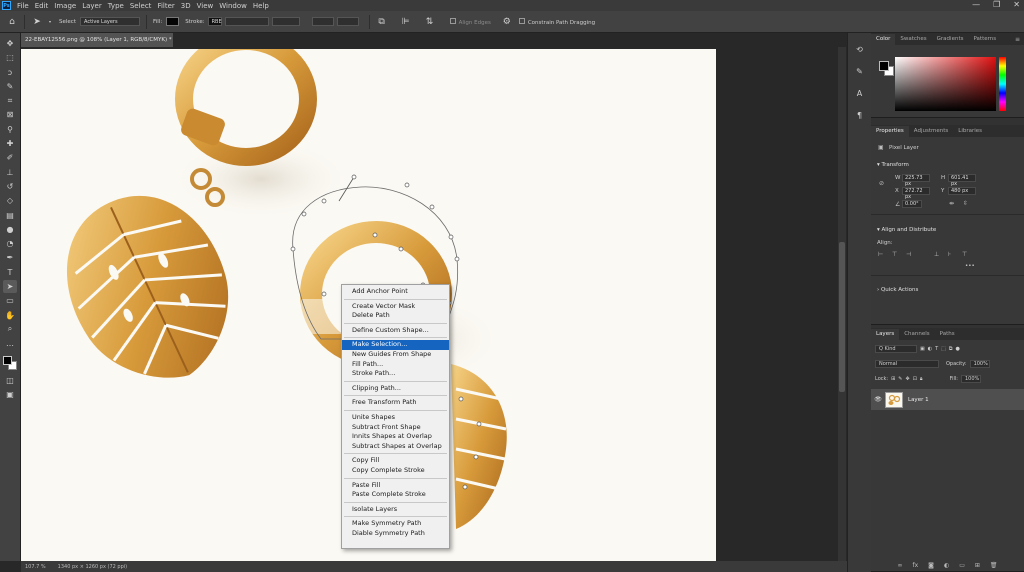 The image size is (1024, 572). What do you see at coordinates (395, 437) in the screenshot?
I see `context-menu-item: Innits Shapes at Overlap` at bounding box center [395, 437].